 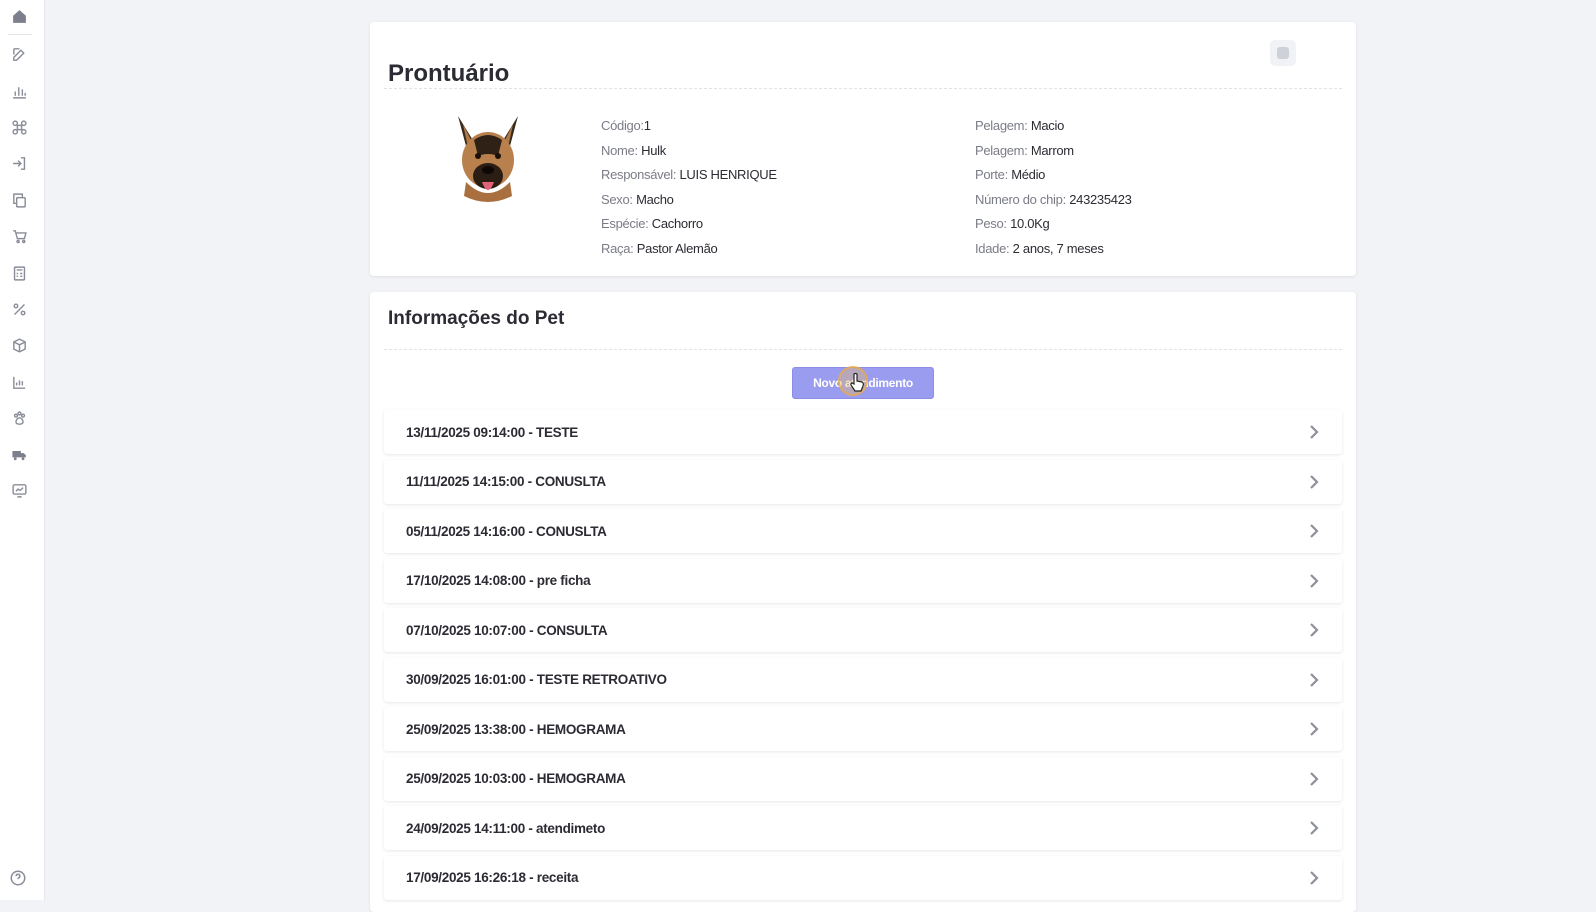 What do you see at coordinates (863, 778) in the screenshot?
I see `list-item: 25/09/2025 10:03:00 - HEMOGRAMA` at bounding box center [863, 778].